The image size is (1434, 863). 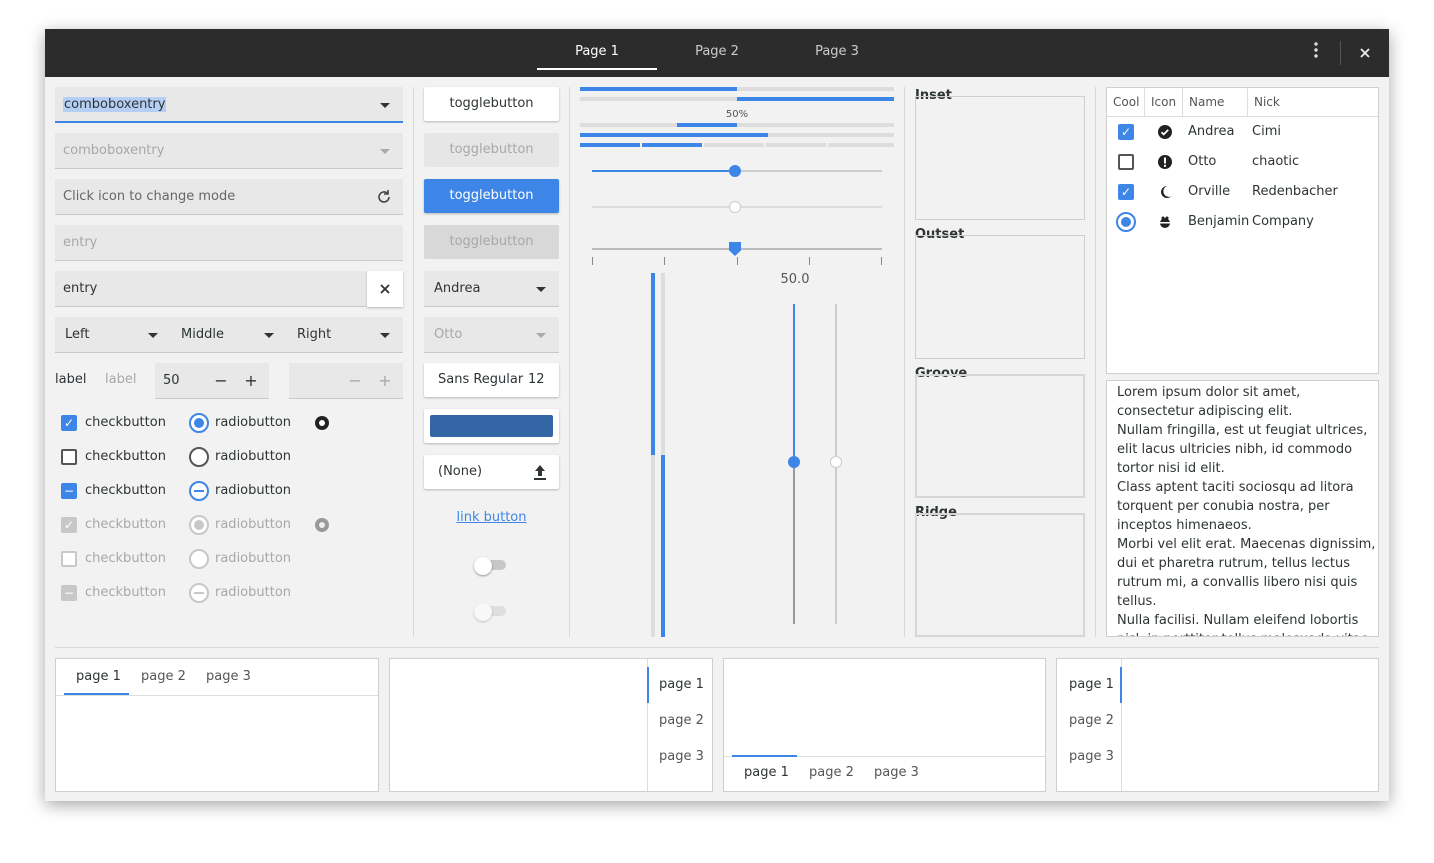 What do you see at coordinates (1235, 449) in the screenshot?
I see `text-line: elit lacus ultricies nibh, id commodo` at bounding box center [1235, 449].